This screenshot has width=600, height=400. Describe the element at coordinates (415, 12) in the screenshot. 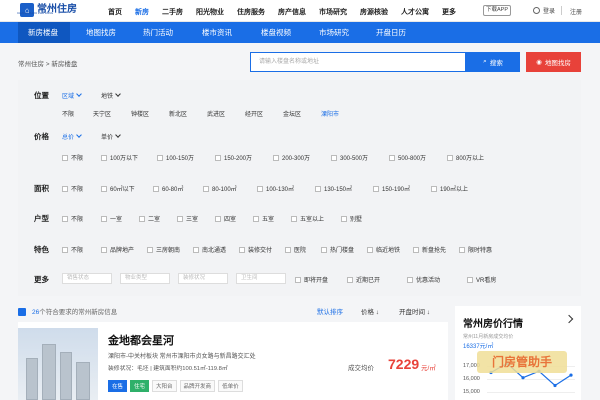

I see `nav-talent: 人才公寓` at that location.